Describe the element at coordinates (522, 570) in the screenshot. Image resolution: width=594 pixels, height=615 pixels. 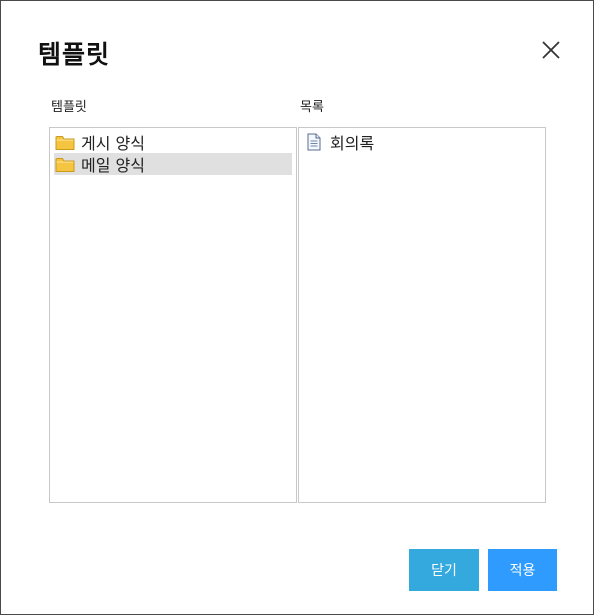
I see `apply-button: 적용` at that location.